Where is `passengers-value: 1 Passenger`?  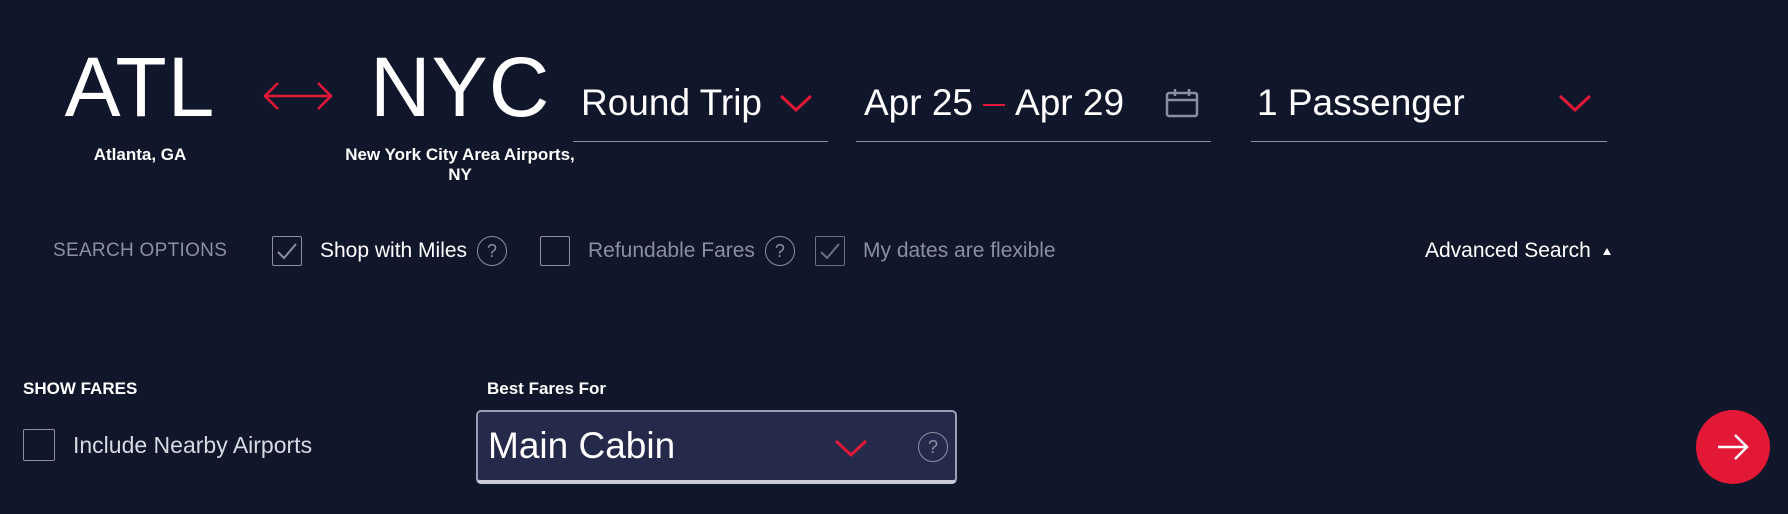
passengers-value: 1 Passenger is located at coordinates (1361, 102).